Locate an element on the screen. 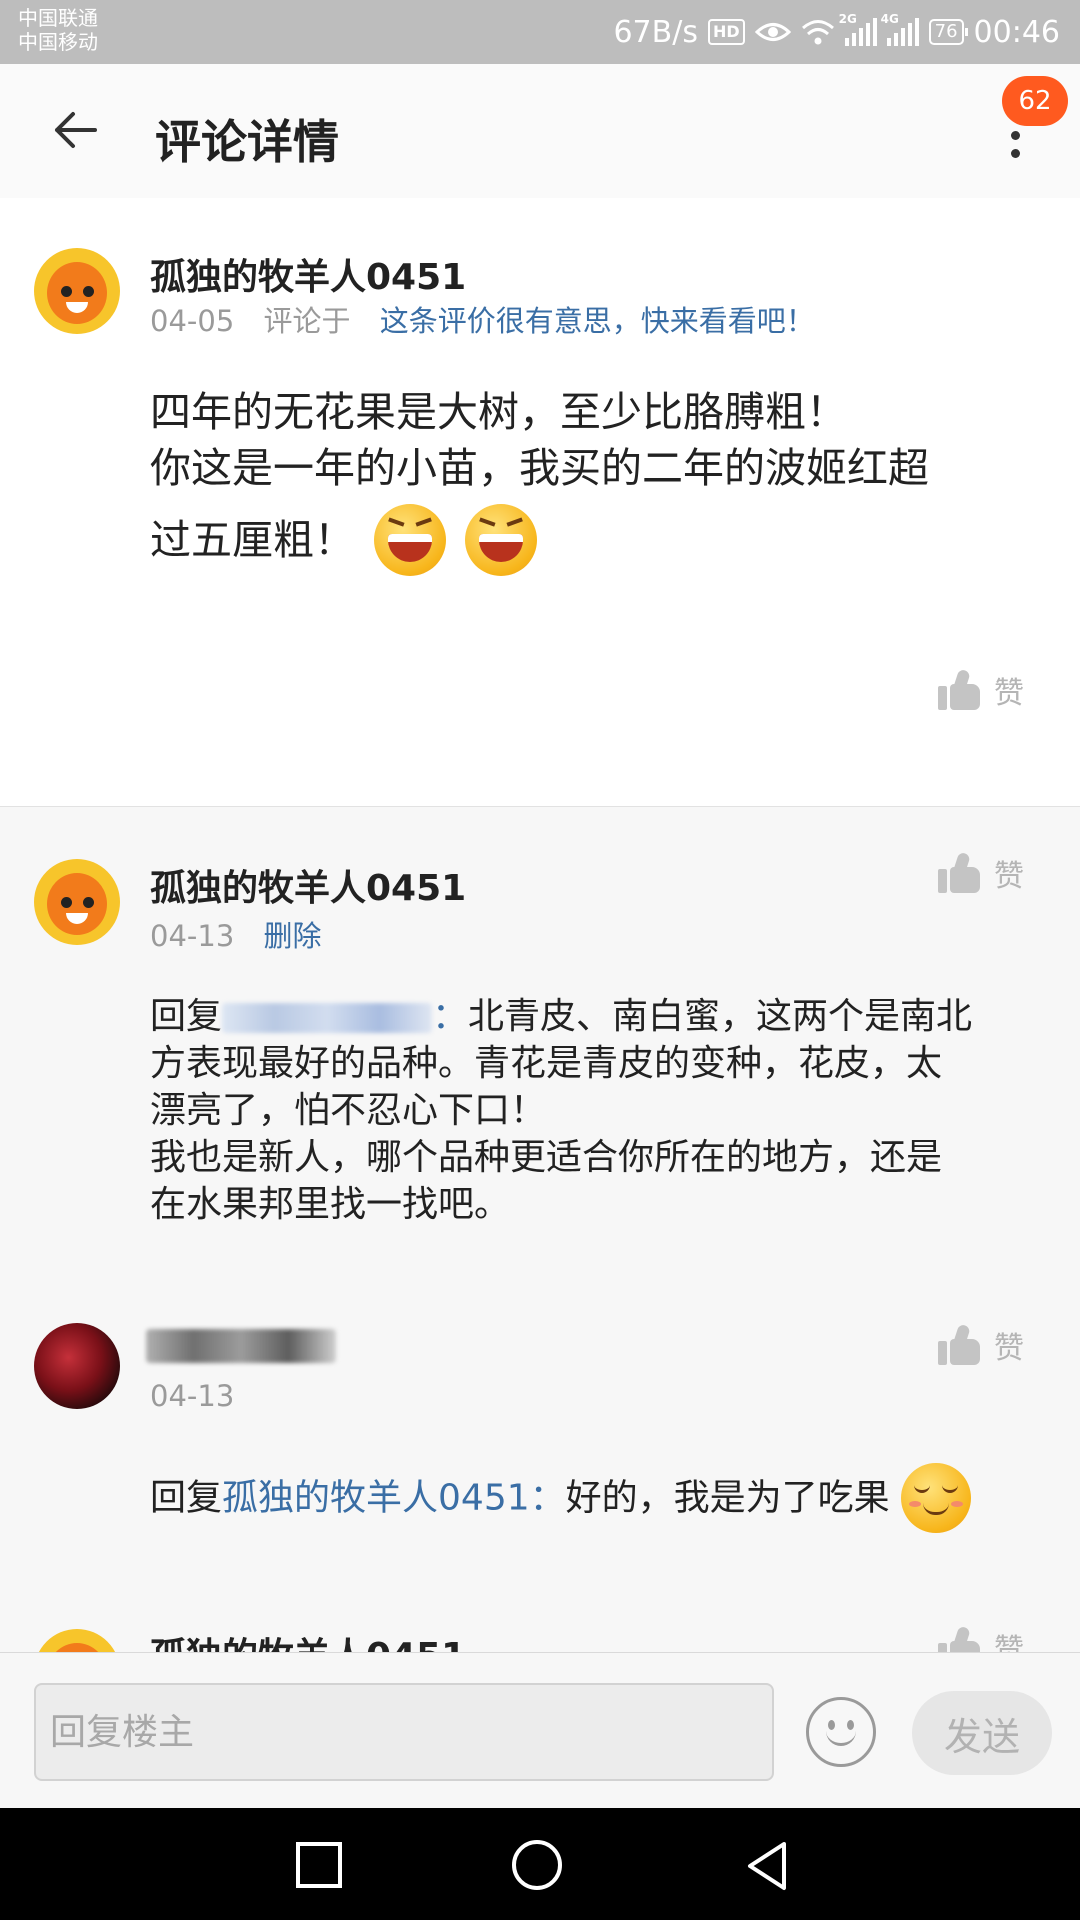  comment-meta: 04-05 评论于 这条评价很有意思，快来看看吧！ is located at coordinates (482, 319).